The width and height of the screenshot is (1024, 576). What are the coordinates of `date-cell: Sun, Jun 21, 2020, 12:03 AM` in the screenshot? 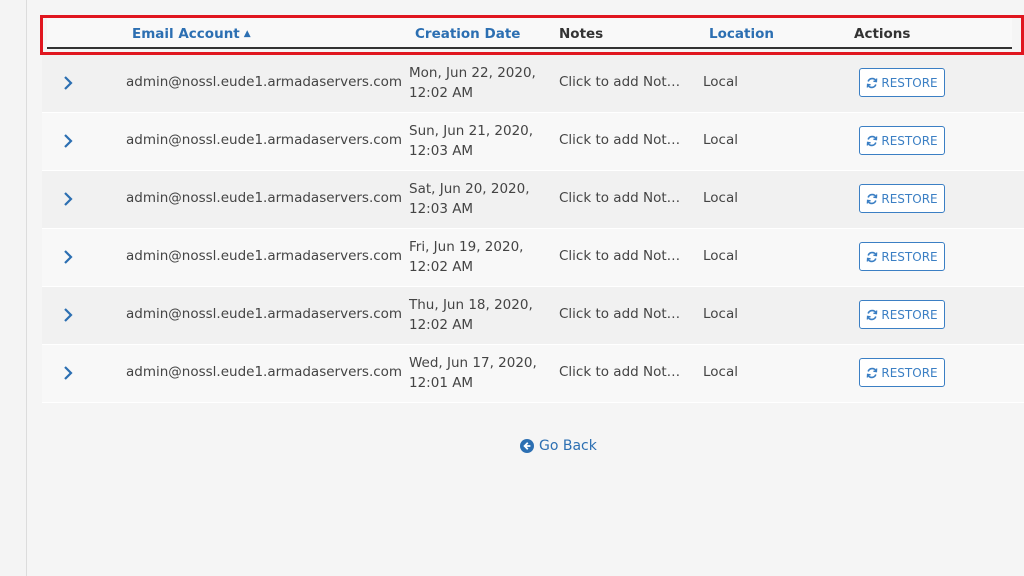 It's located at (471, 141).